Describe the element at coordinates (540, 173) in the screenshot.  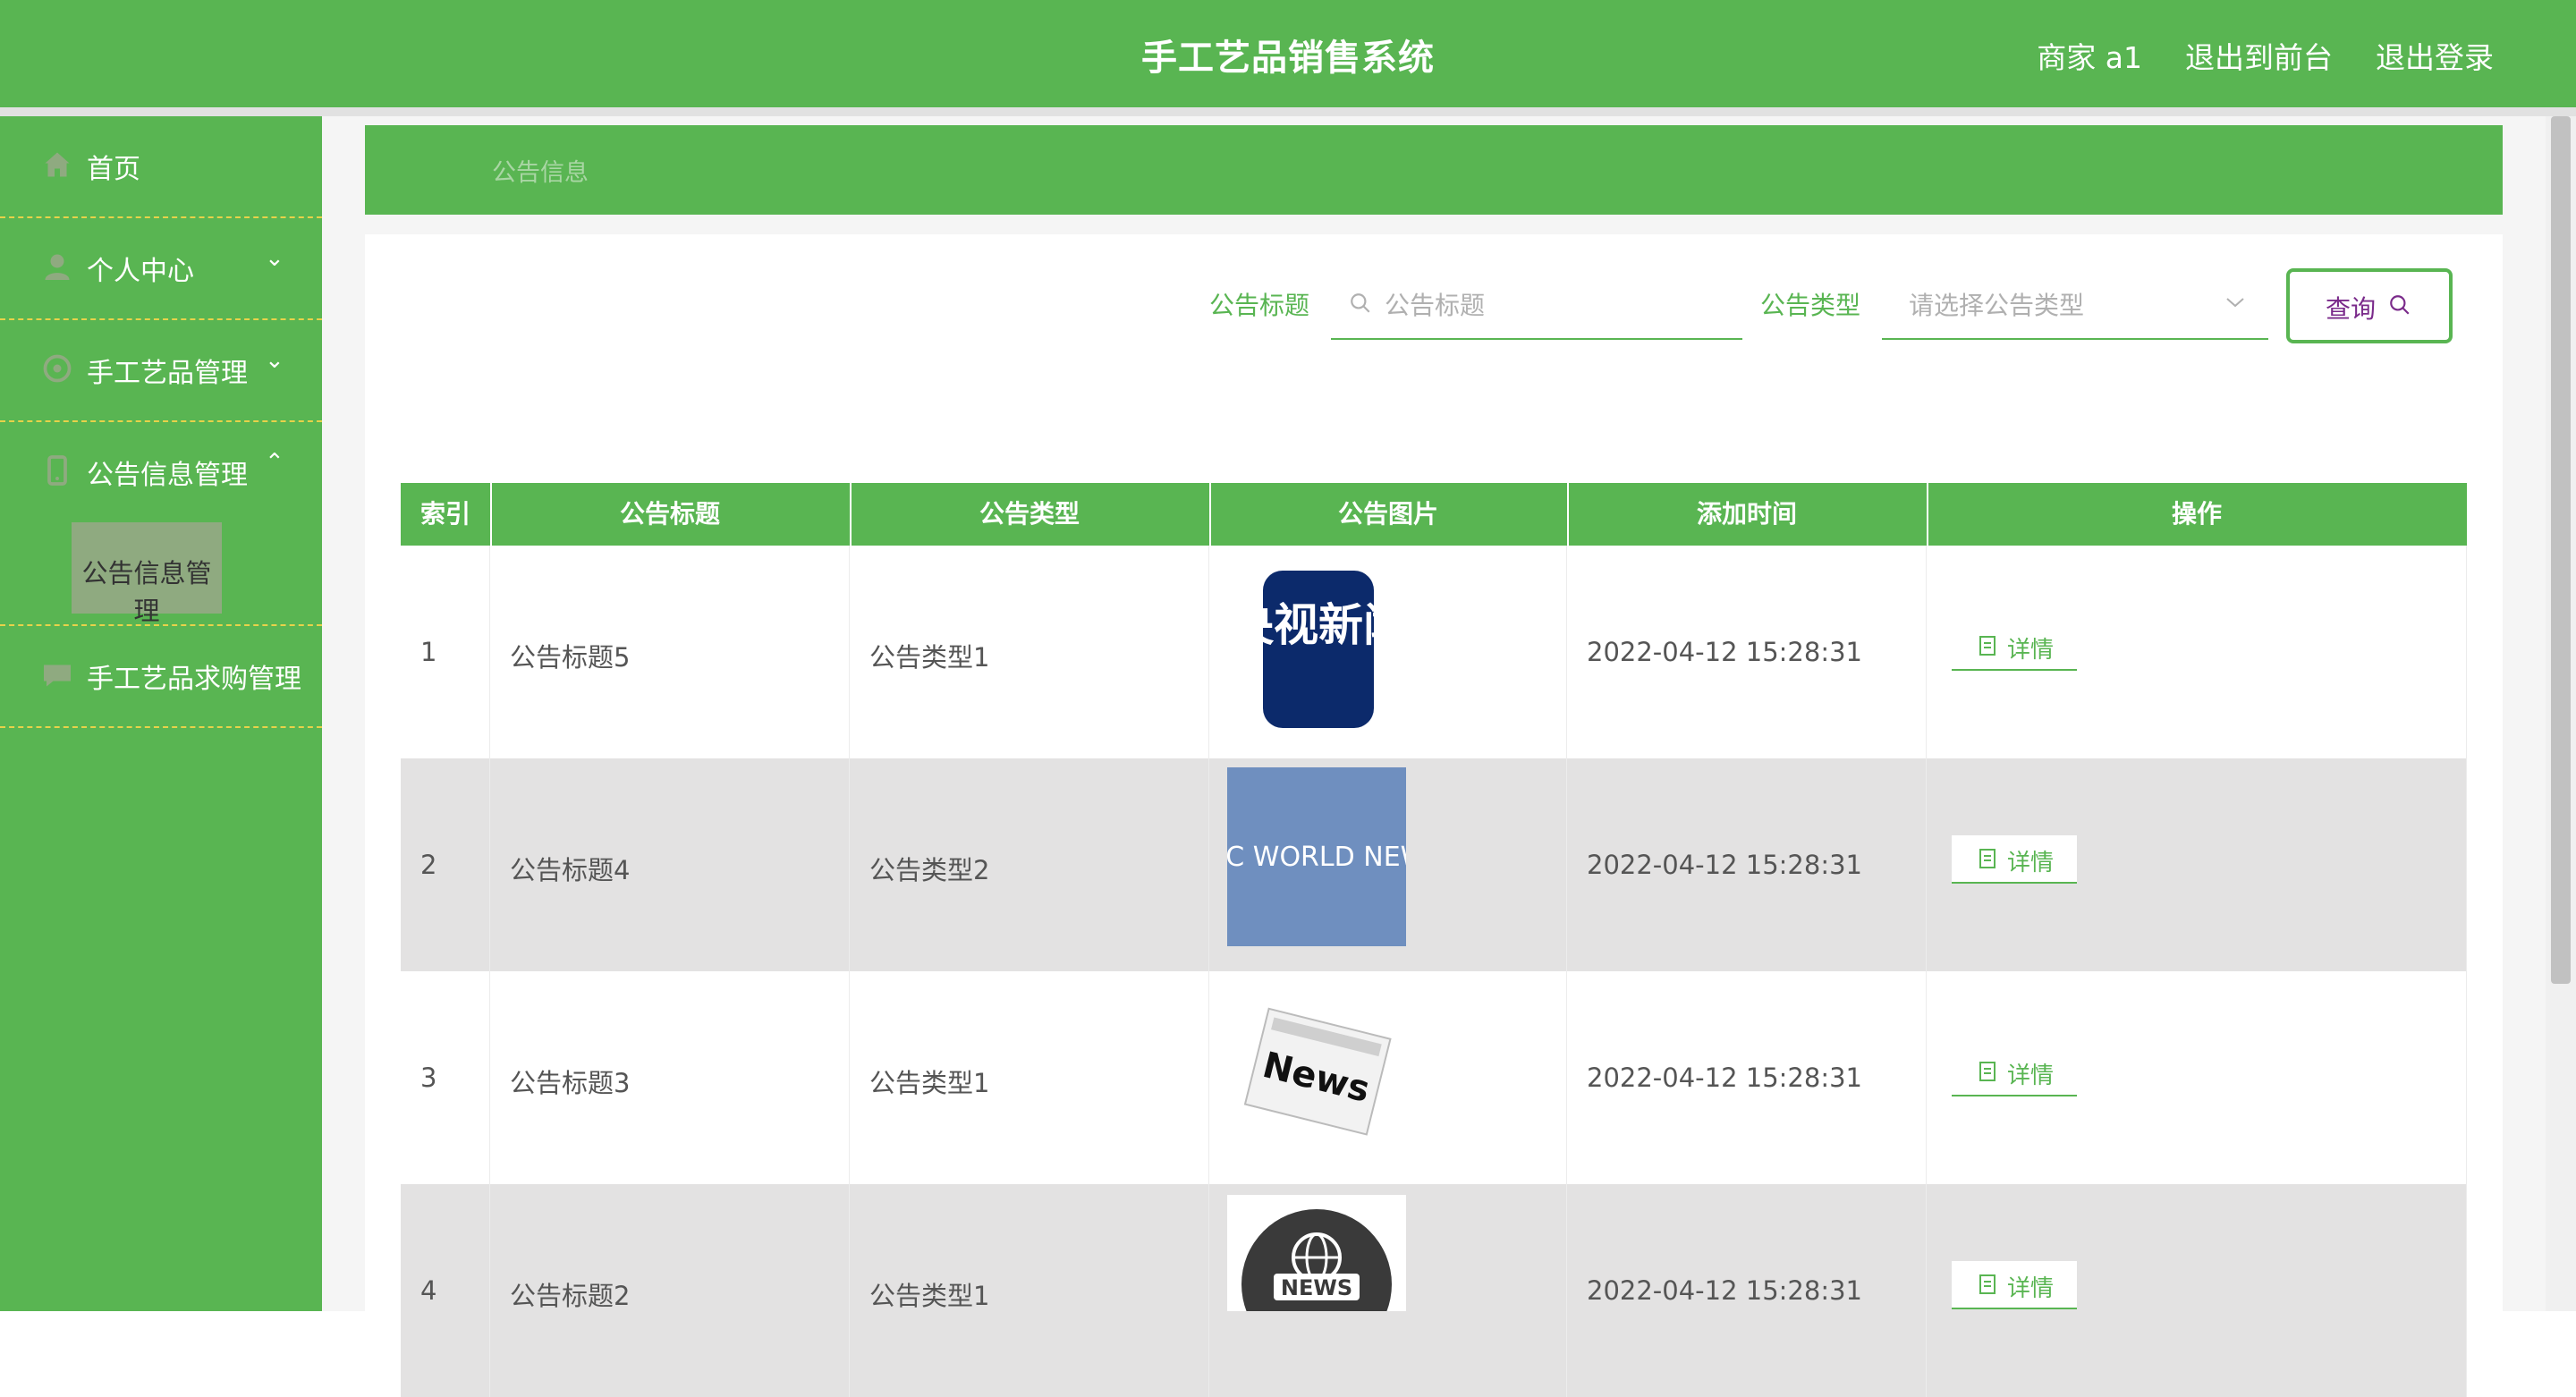
I see `breadcrumb-label: 公告信息` at that location.